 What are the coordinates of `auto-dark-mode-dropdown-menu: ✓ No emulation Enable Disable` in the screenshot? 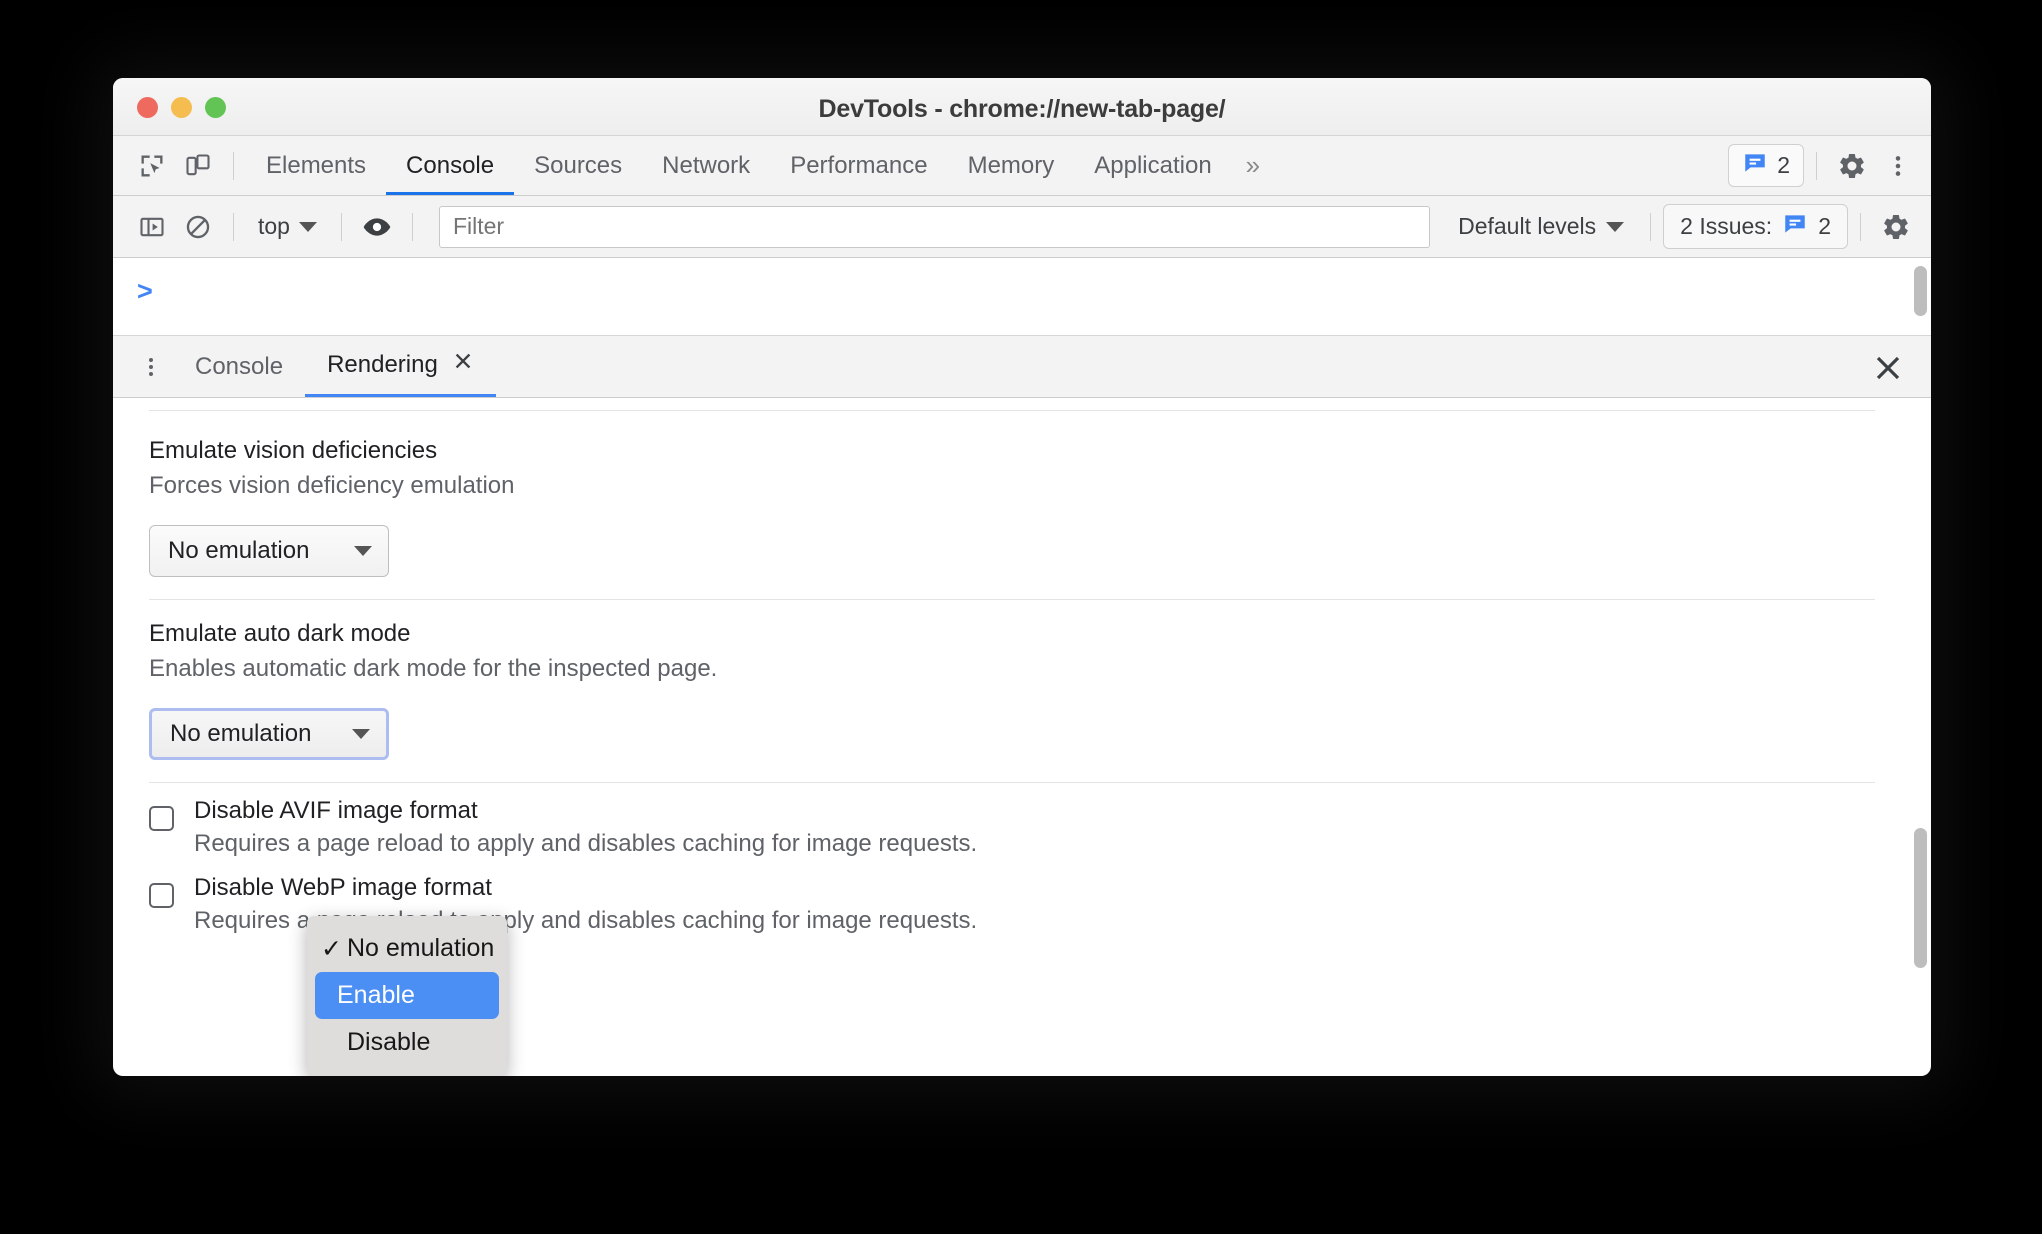 It's located at (407, 996).